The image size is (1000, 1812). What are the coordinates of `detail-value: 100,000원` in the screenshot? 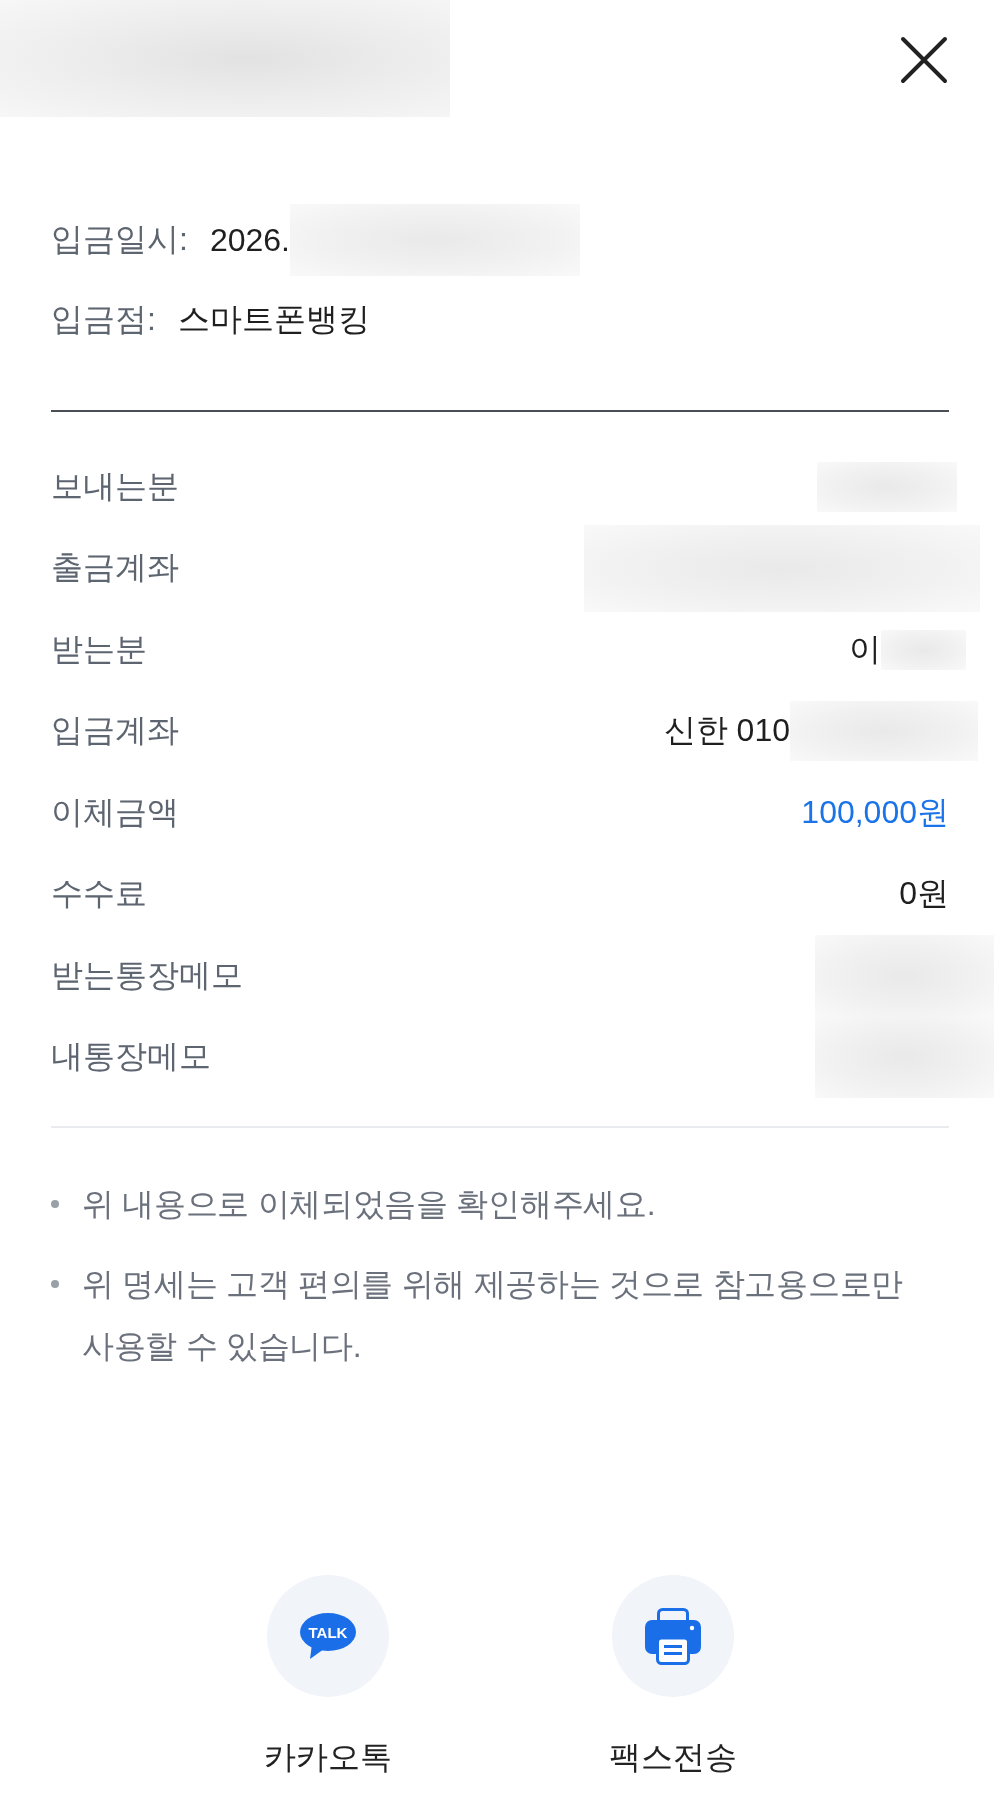 It's located at (875, 812).